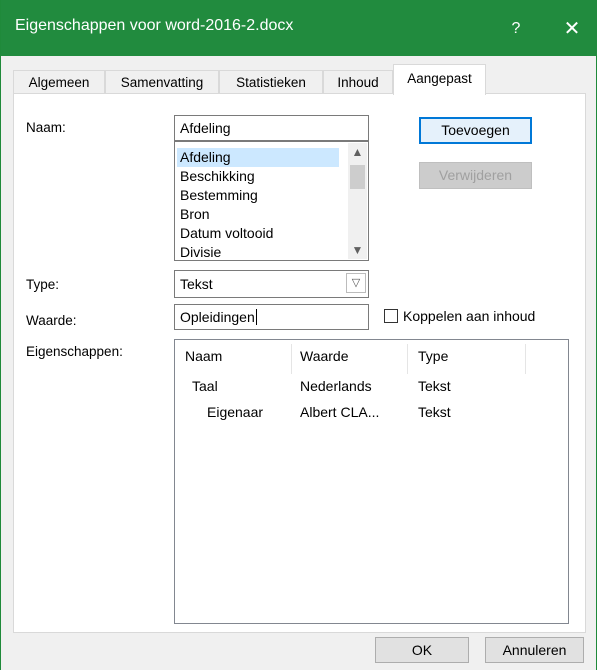 The image size is (597, 670). Describe the element at coordinates (271, 317) in the screenshot. I see `value-input: Opleidingen` at that location.